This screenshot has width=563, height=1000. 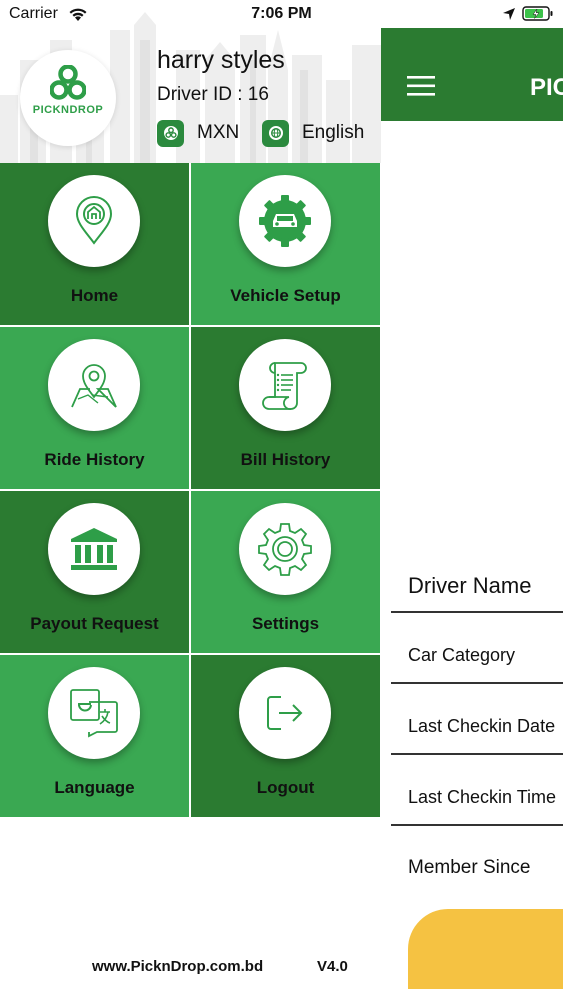 I want to click on info-row-car-category: Car Category, so click(x=477, y=648).